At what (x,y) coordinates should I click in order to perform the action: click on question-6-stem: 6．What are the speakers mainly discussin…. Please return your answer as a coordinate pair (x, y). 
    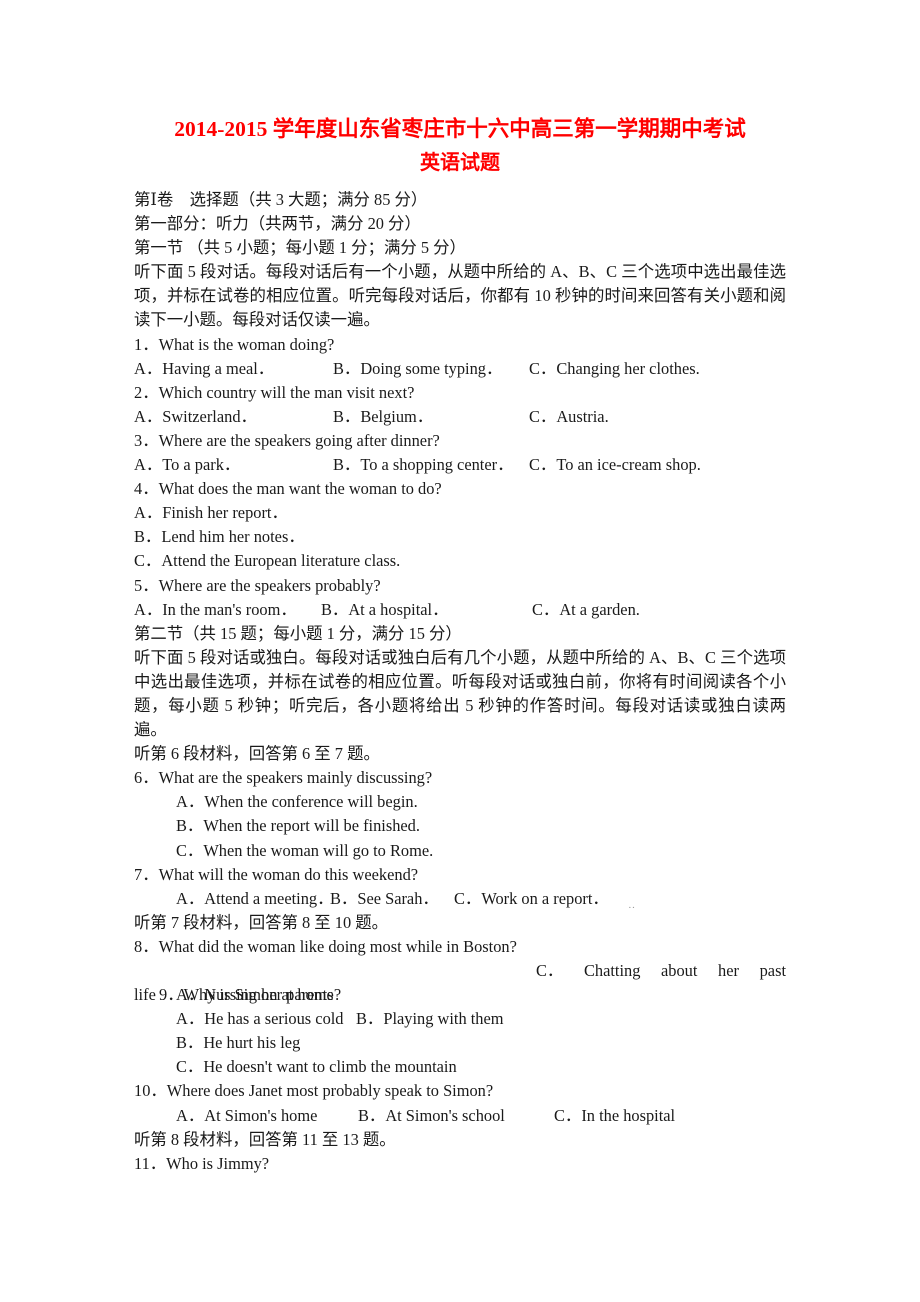
    Looking at the image, I should click on (283, 778).